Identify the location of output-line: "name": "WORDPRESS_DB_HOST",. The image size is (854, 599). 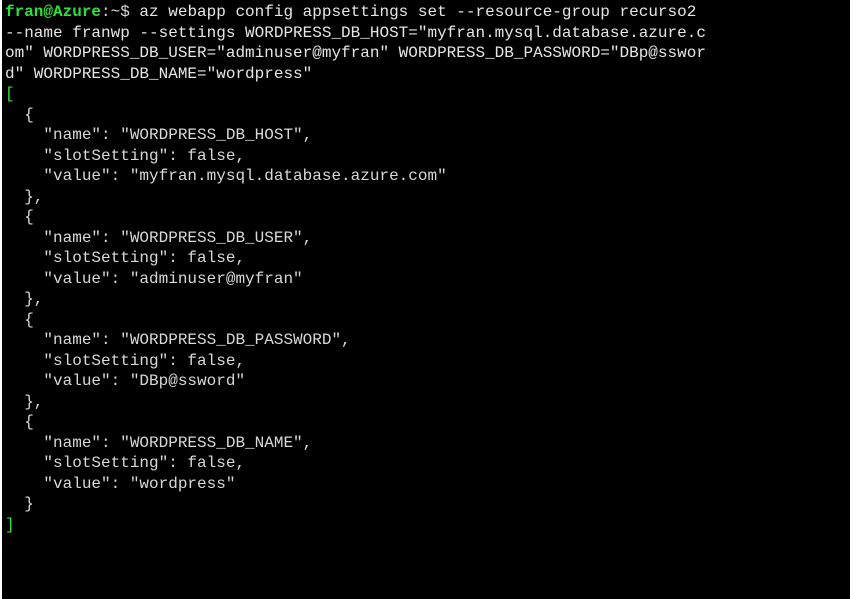
(159, 135).